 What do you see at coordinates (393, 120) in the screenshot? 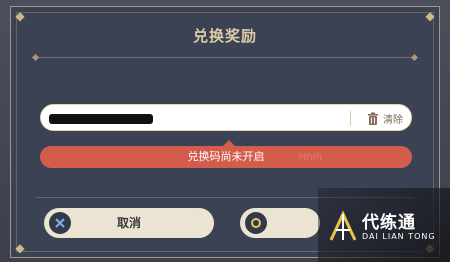
I see `clear-button-label: 清除` at bounding box center [393, 120].